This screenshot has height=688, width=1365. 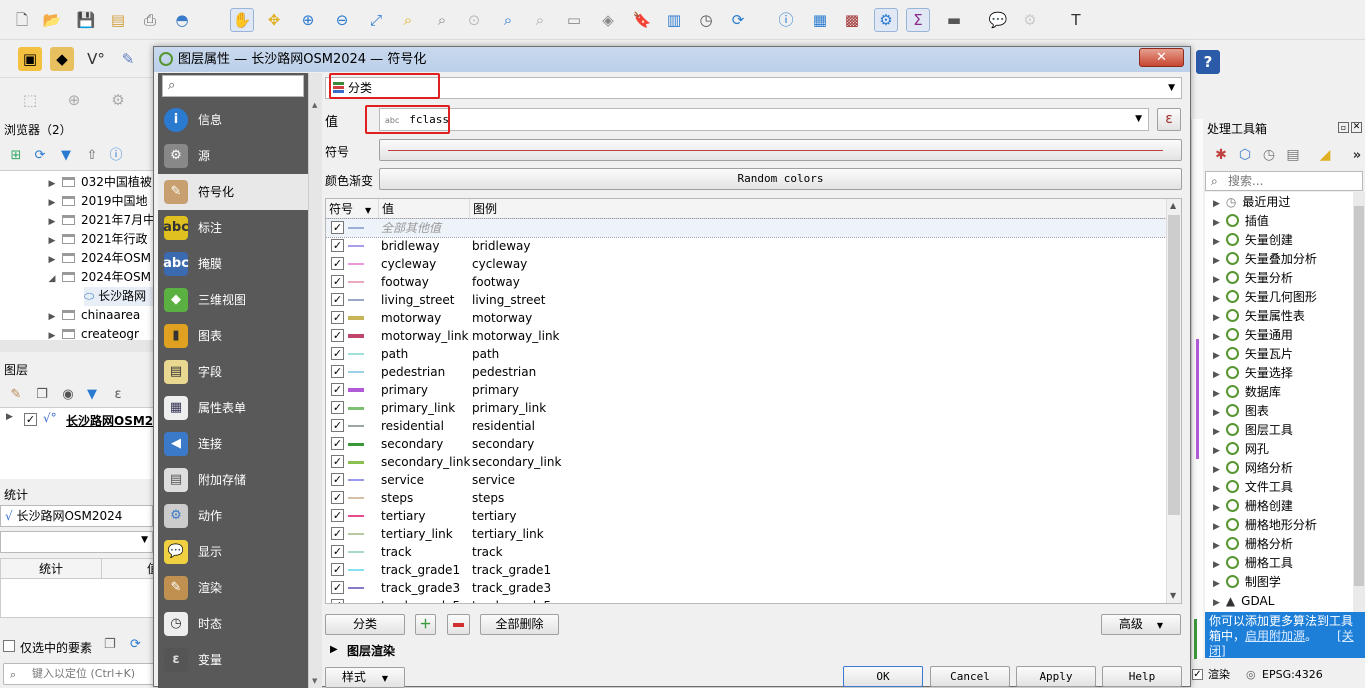 What do you see at coordinates (746, 426) in the screenshot?
I see `class-row: ✓ residential residential` at bounding box center [746, 426].